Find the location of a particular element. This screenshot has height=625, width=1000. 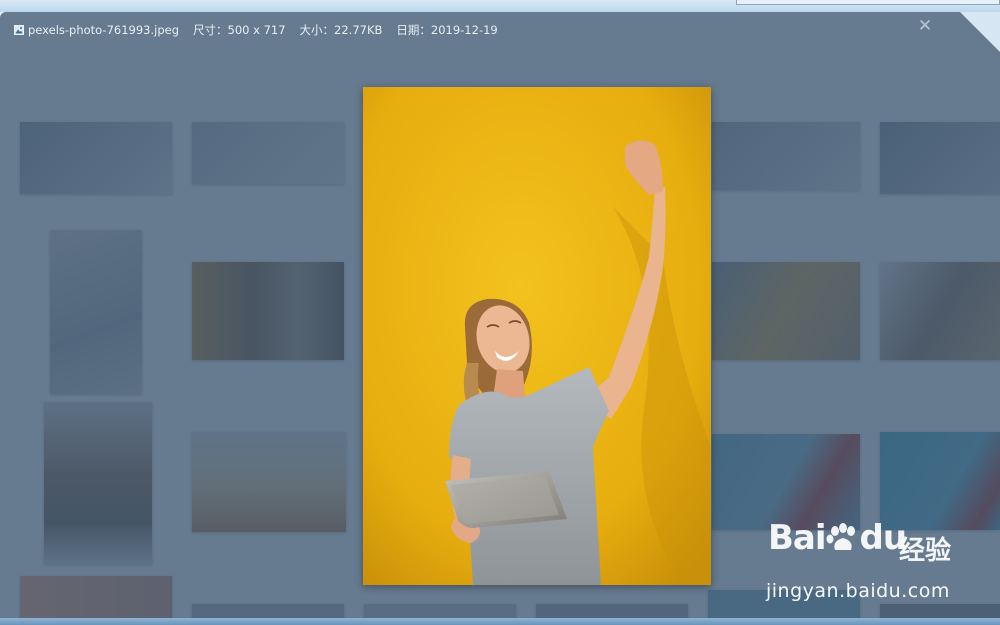

paw-icon is located at coordinates (840, 536).